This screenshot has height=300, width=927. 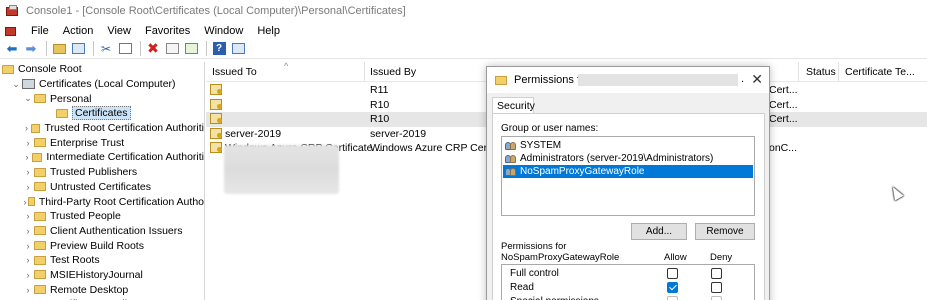 I want to click on column-issued-by: Issued By, so click(x=393, y=72).